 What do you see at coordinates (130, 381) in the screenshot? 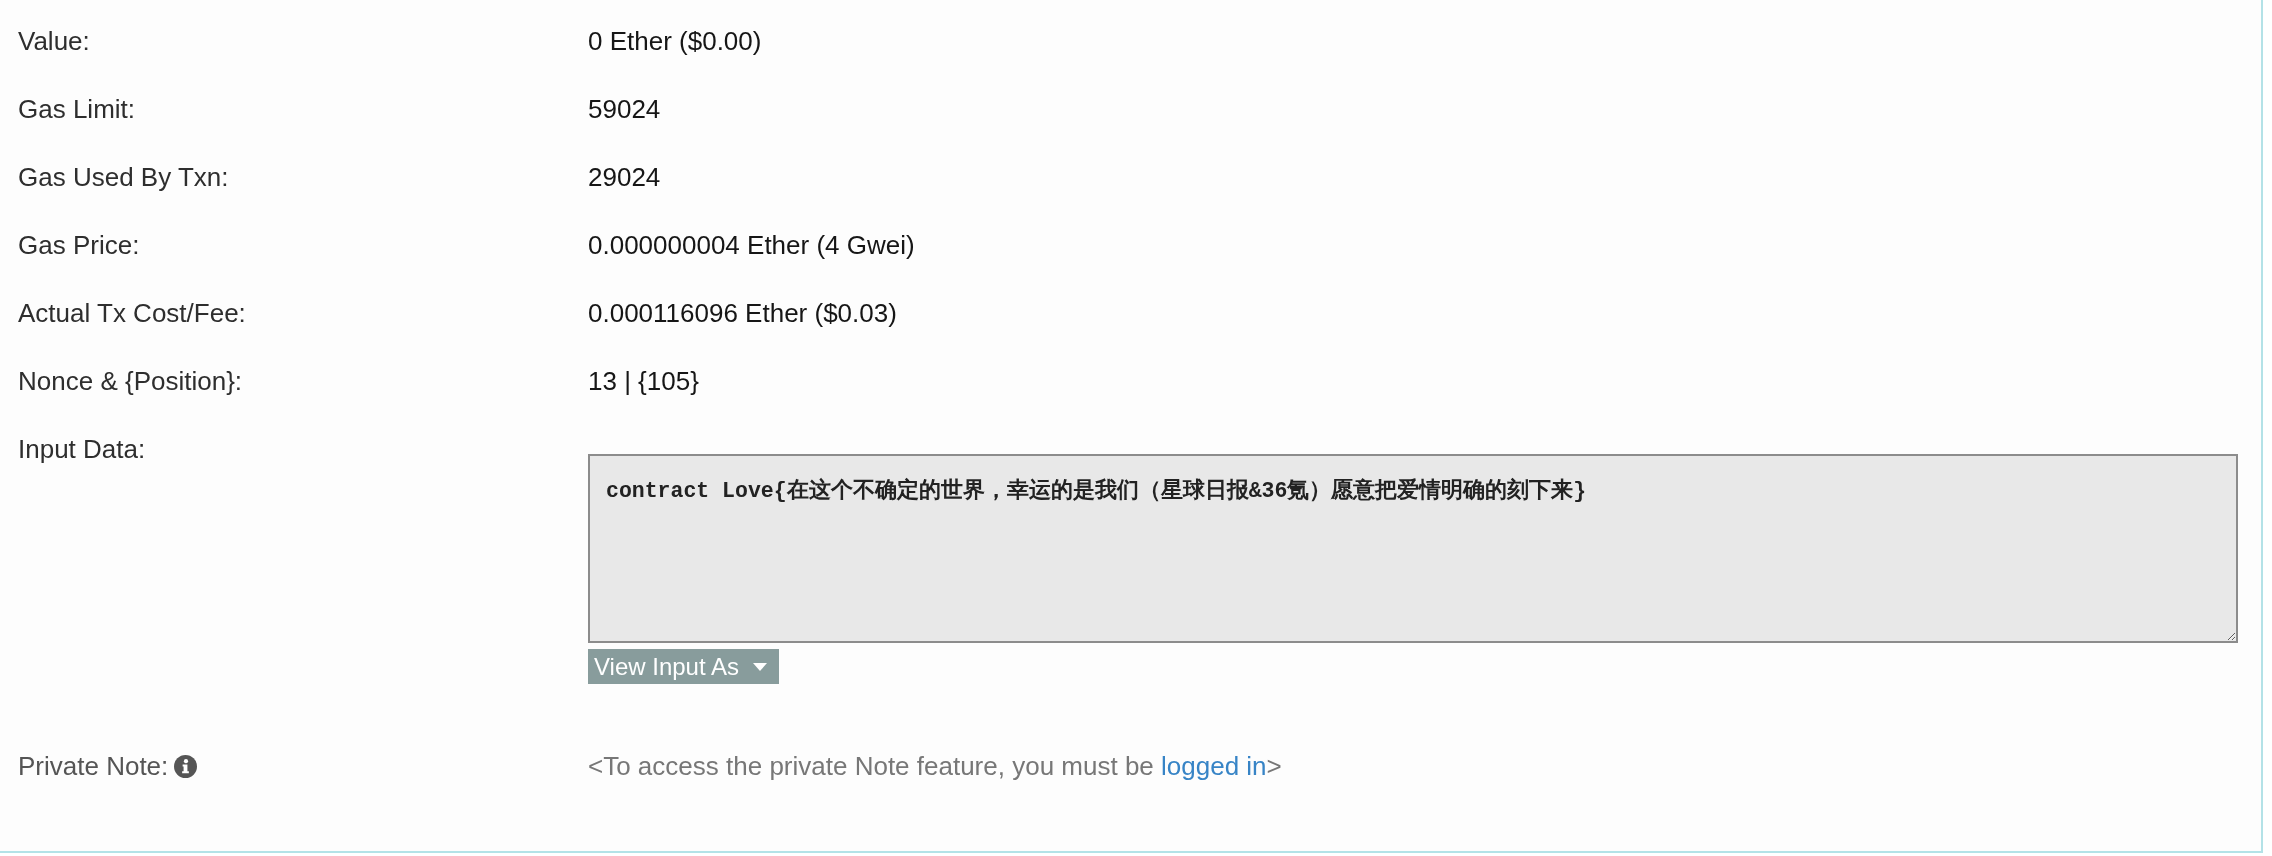
I see `field-label: Nonce & {Position}:` at bounding box center [130, 381].